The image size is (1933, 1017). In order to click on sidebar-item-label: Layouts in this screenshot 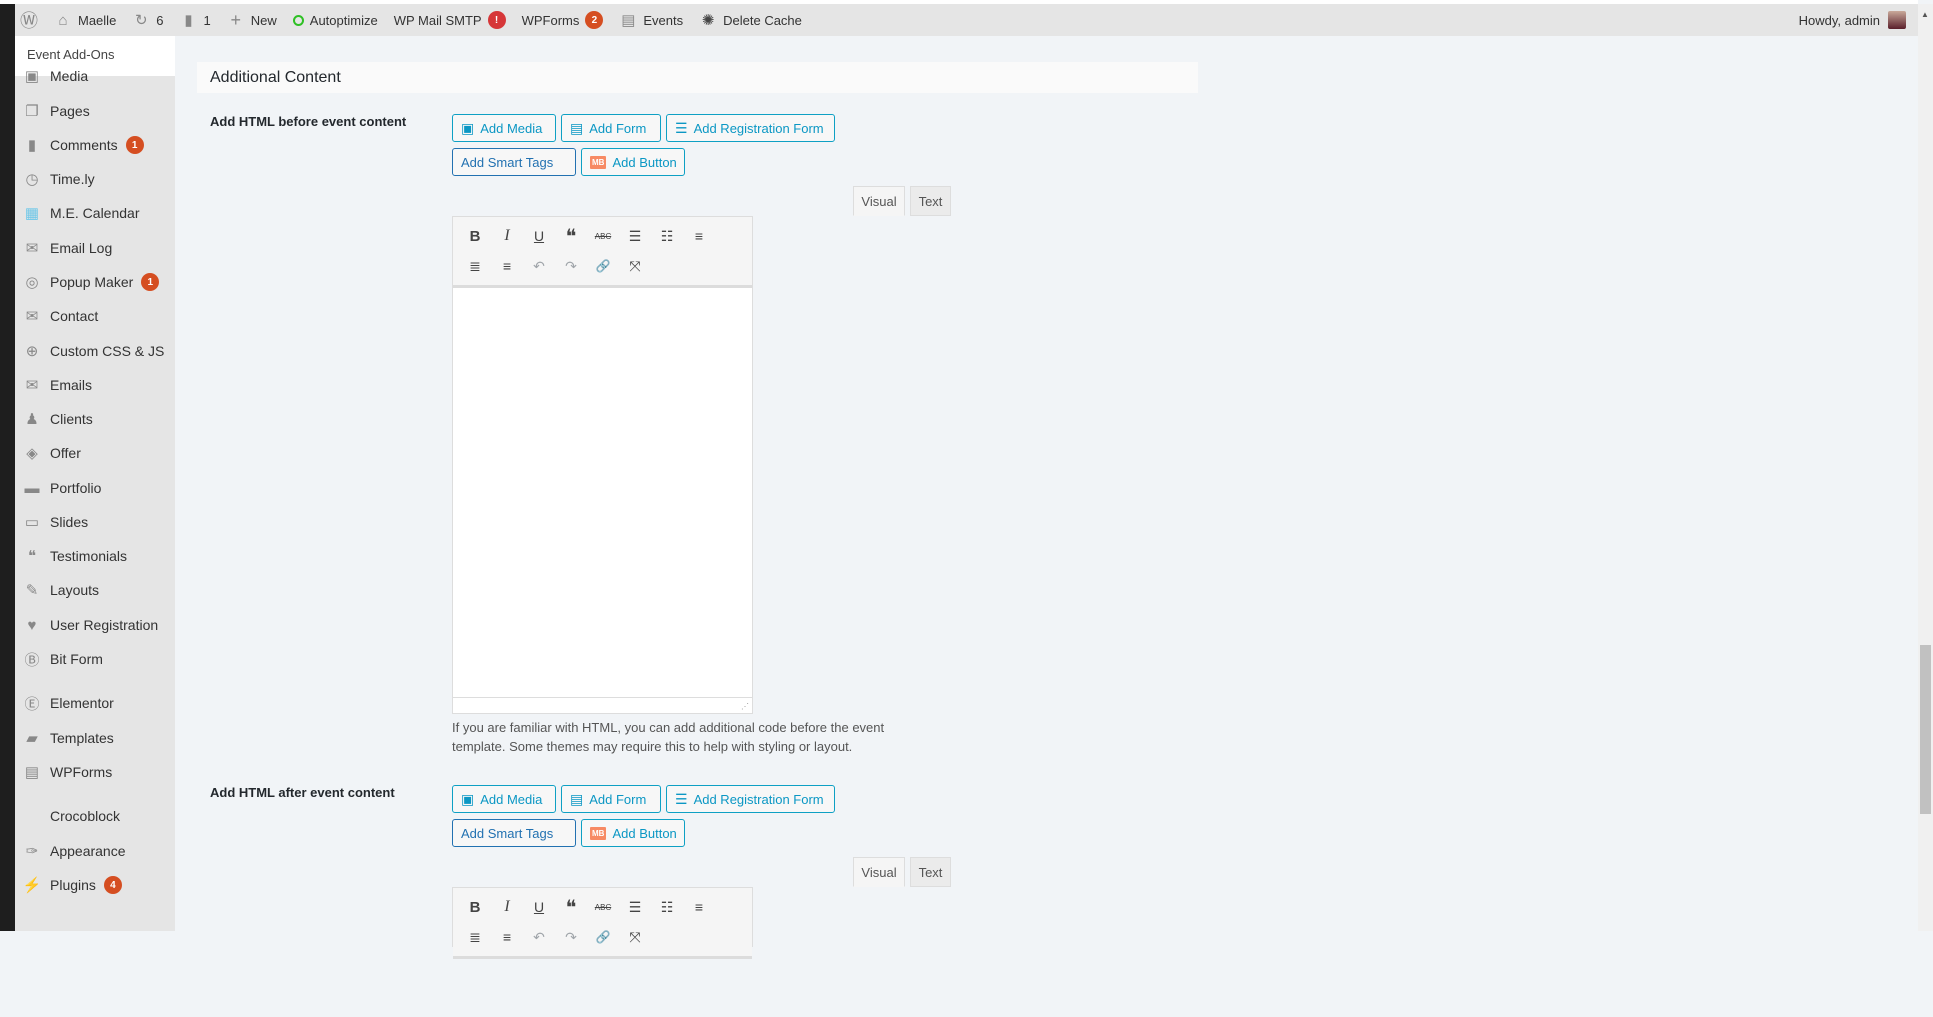, I will do `click(75, 590)`.